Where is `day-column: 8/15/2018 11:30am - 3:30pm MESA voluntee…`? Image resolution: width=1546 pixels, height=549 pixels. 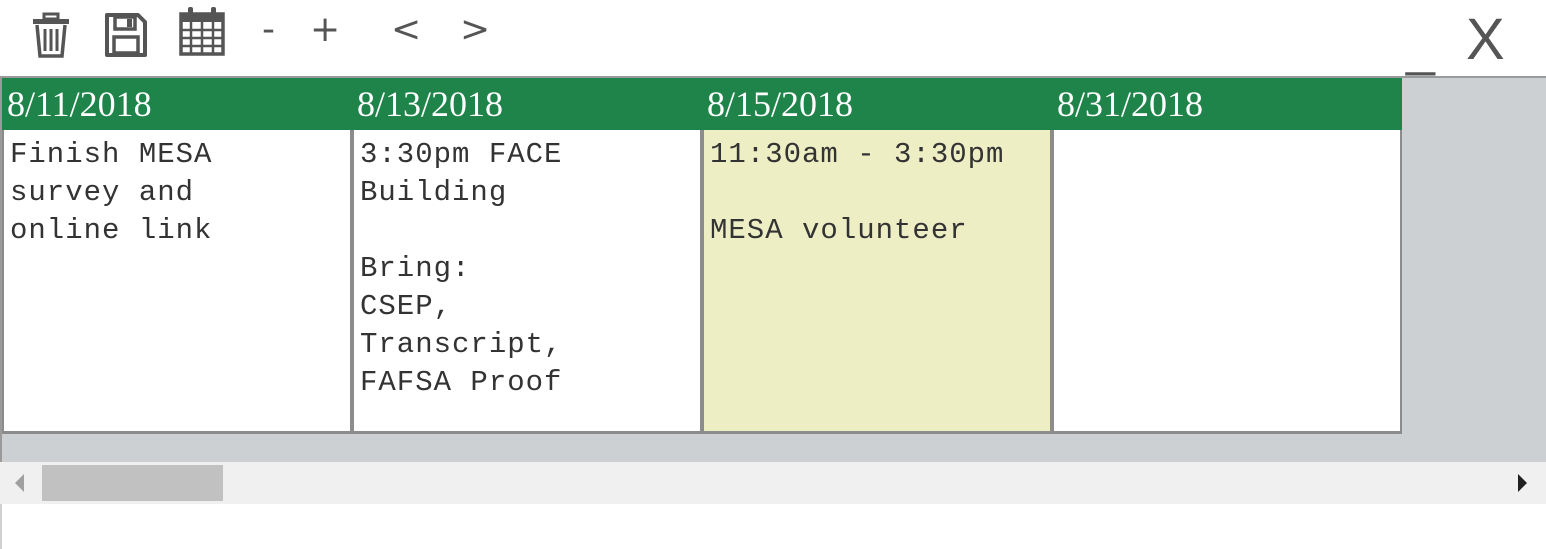 day-column: 8/15/2018 11:30am - 3:30pm MESA voluntee… is located at coordinates (877, 256).